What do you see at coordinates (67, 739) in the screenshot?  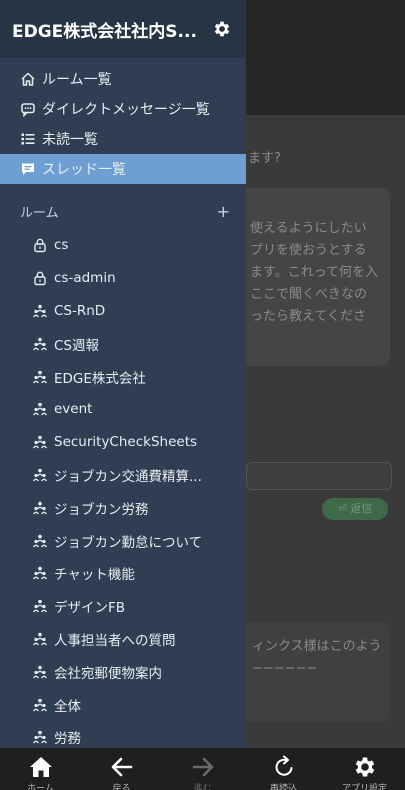 I see `room-label: 労務` at bounding box center [67, 739].